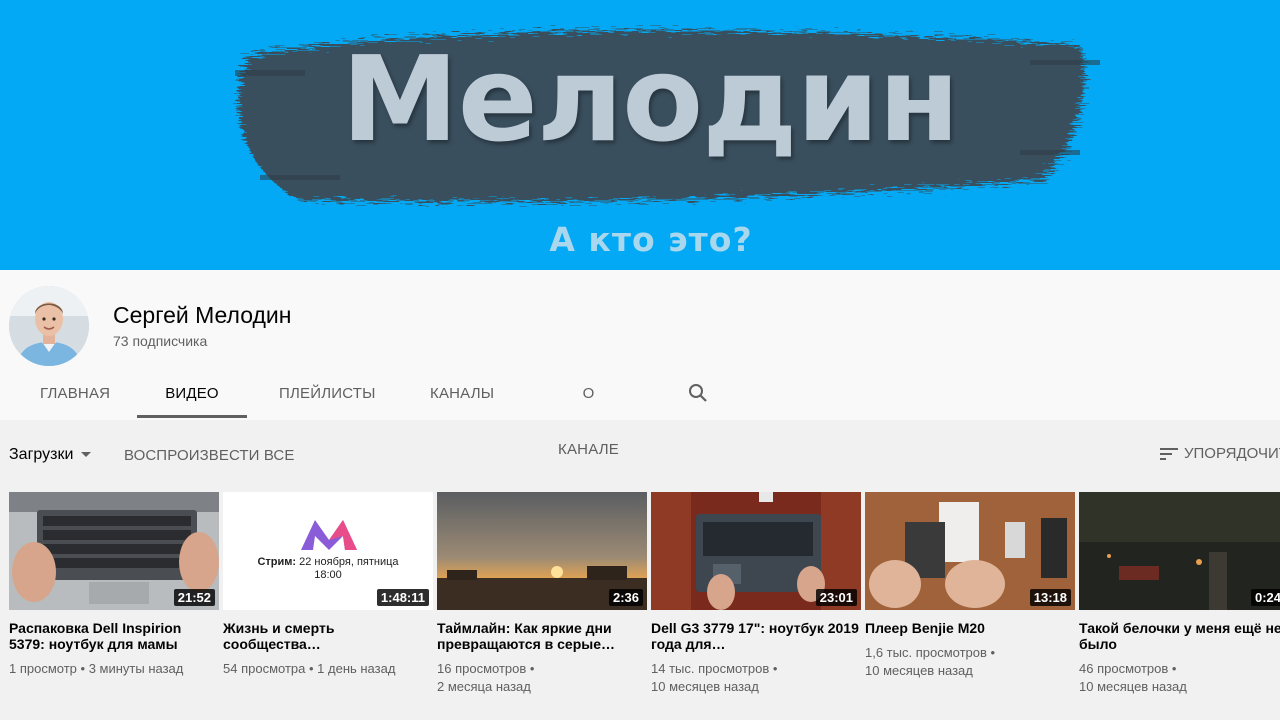 The image size is (1280, 720). What do you see at coordinates (1124, 668) in the screenshot?
I see `view-count: 46 просмотров` at bounding box center [1124, 668].